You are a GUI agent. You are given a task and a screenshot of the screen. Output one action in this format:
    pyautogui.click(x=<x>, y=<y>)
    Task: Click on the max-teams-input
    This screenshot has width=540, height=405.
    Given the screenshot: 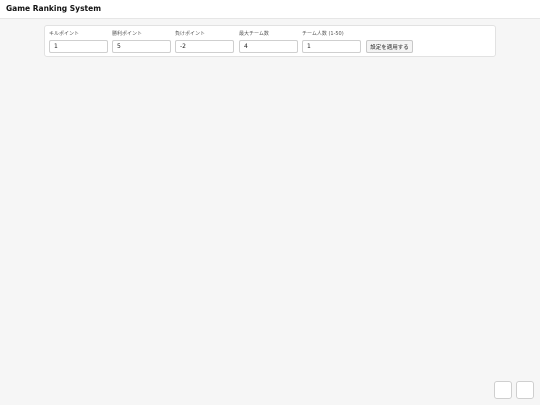 What is the action you would take?
    pyautogui.click(x=268, y=46)
    